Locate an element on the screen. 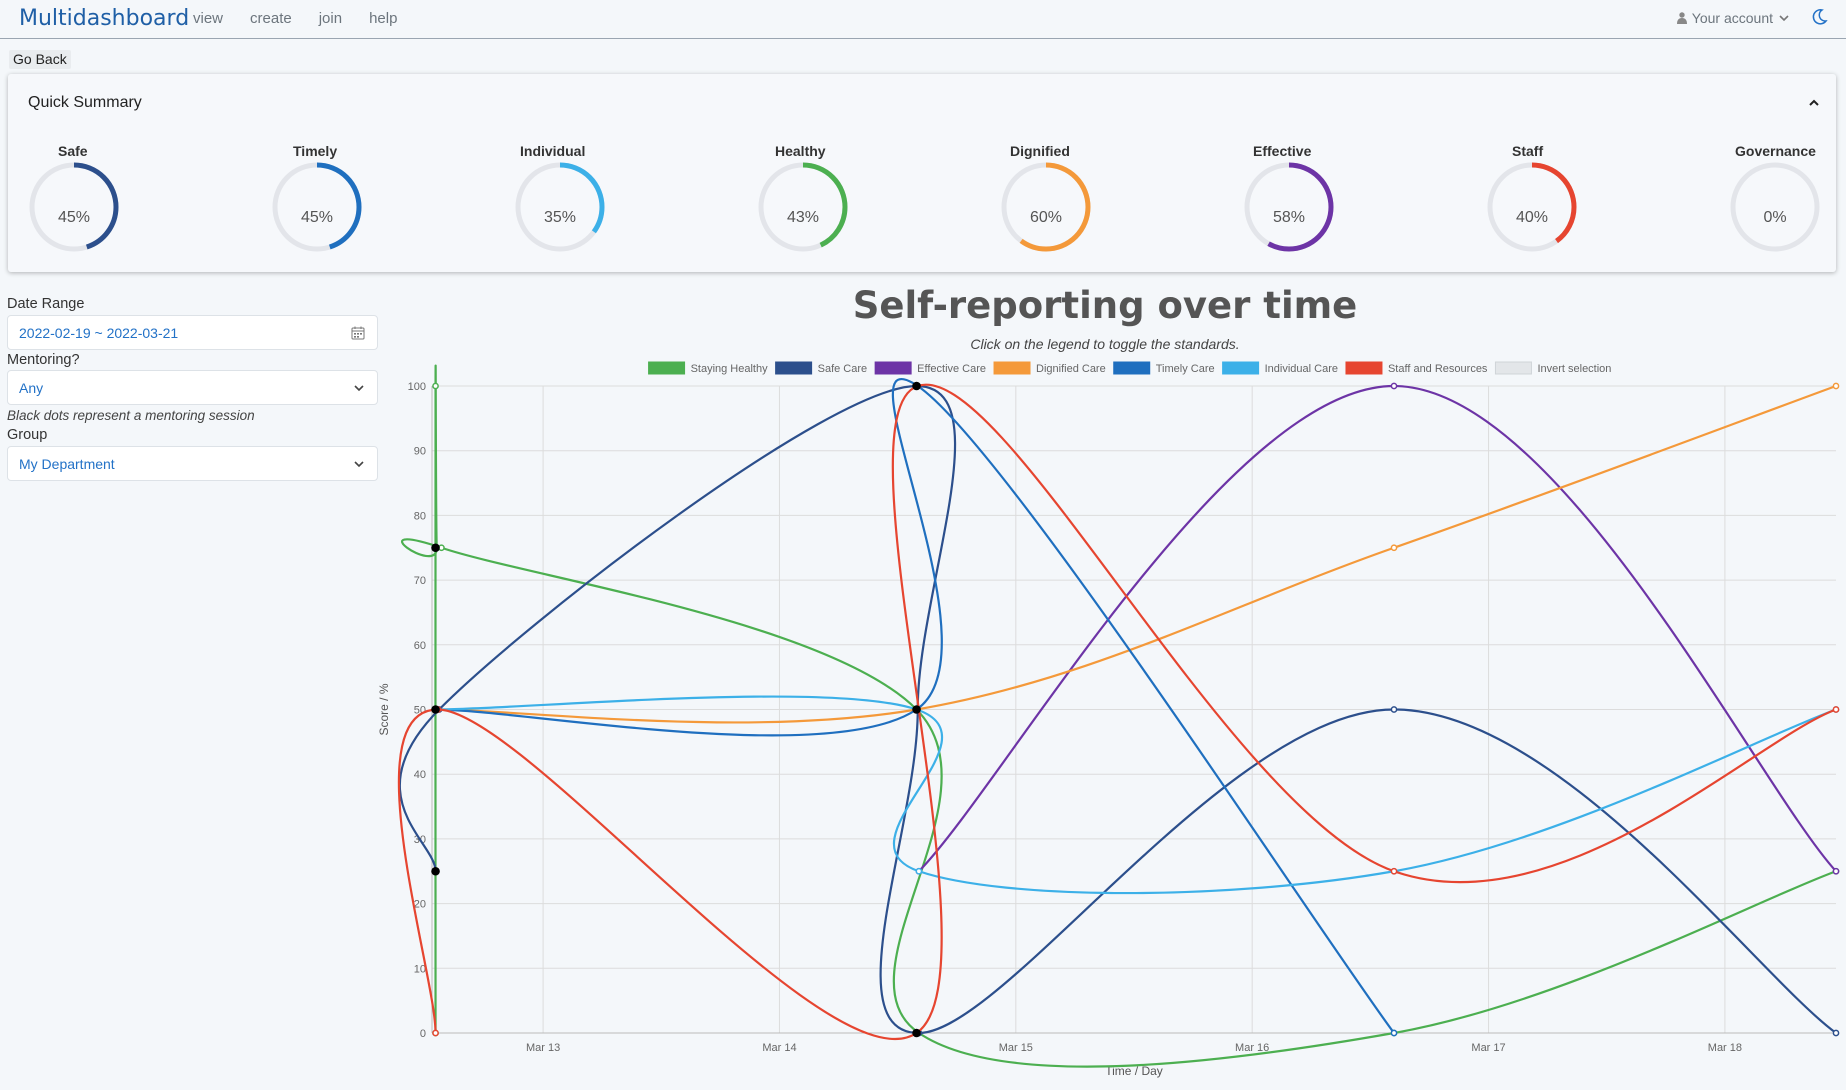 The width and height of the screenshot is (1846, 1090). mentoring-label: Mentoring? is located at coordinates (43, 360).